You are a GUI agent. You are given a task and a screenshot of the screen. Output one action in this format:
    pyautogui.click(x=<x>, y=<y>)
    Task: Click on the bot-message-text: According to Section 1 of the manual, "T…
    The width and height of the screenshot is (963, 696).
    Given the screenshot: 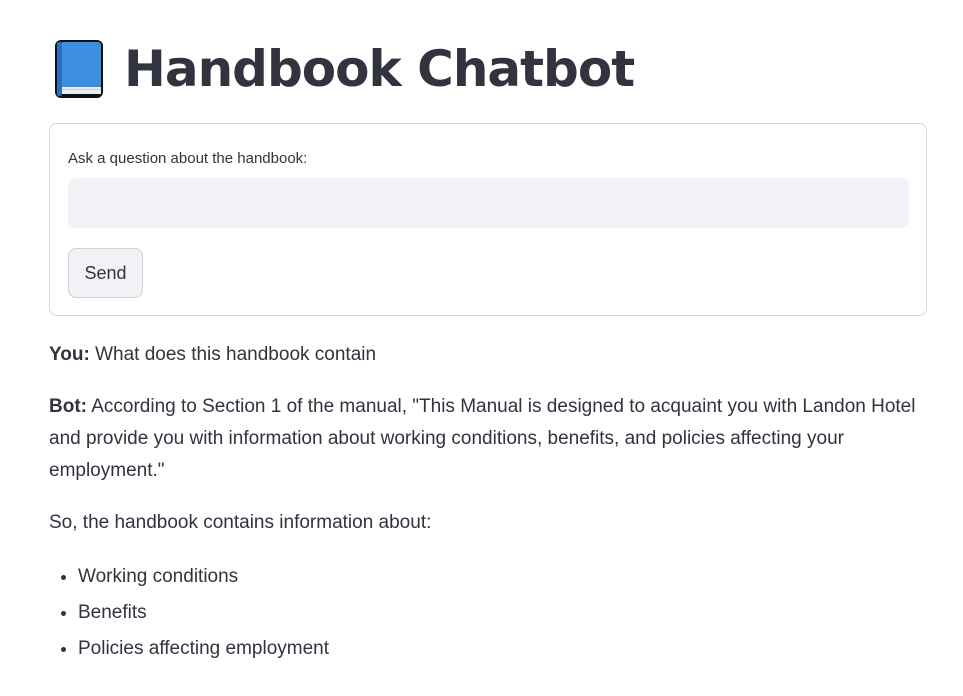 What is the action you would take?
    pyautogui.click(x=482, y=438)
    